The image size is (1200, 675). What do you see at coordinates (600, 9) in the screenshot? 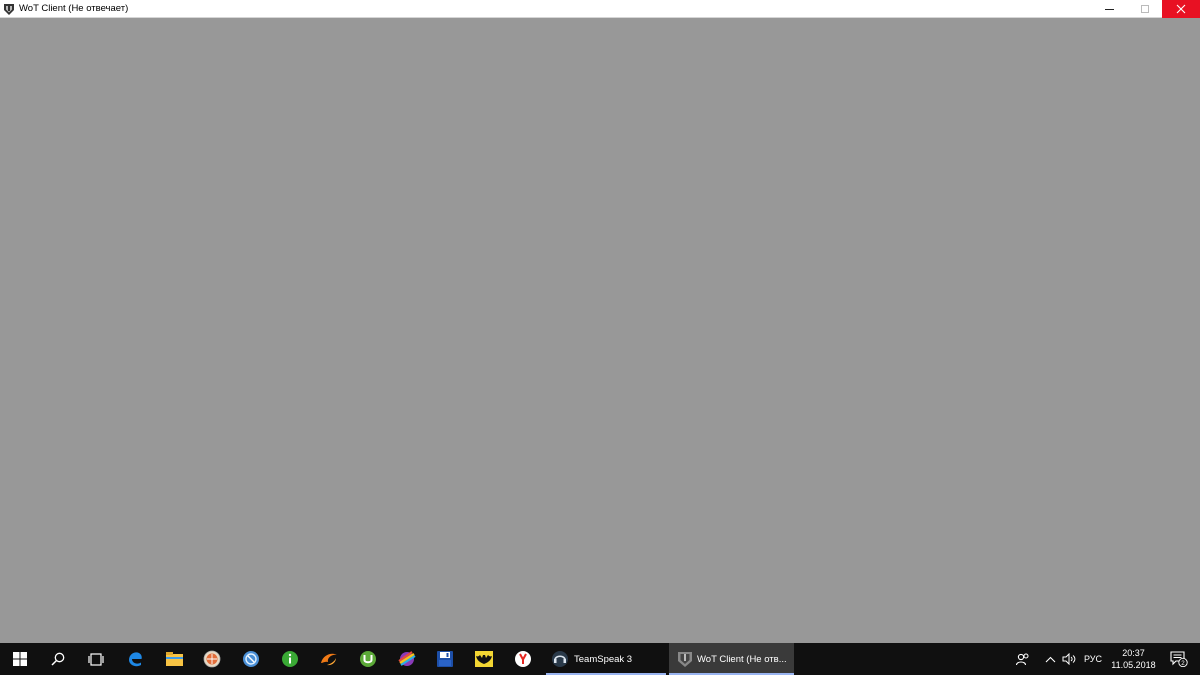
I see `window-titlebar: WoT Client (Не отвечает)` at bounding box center [600, 9].